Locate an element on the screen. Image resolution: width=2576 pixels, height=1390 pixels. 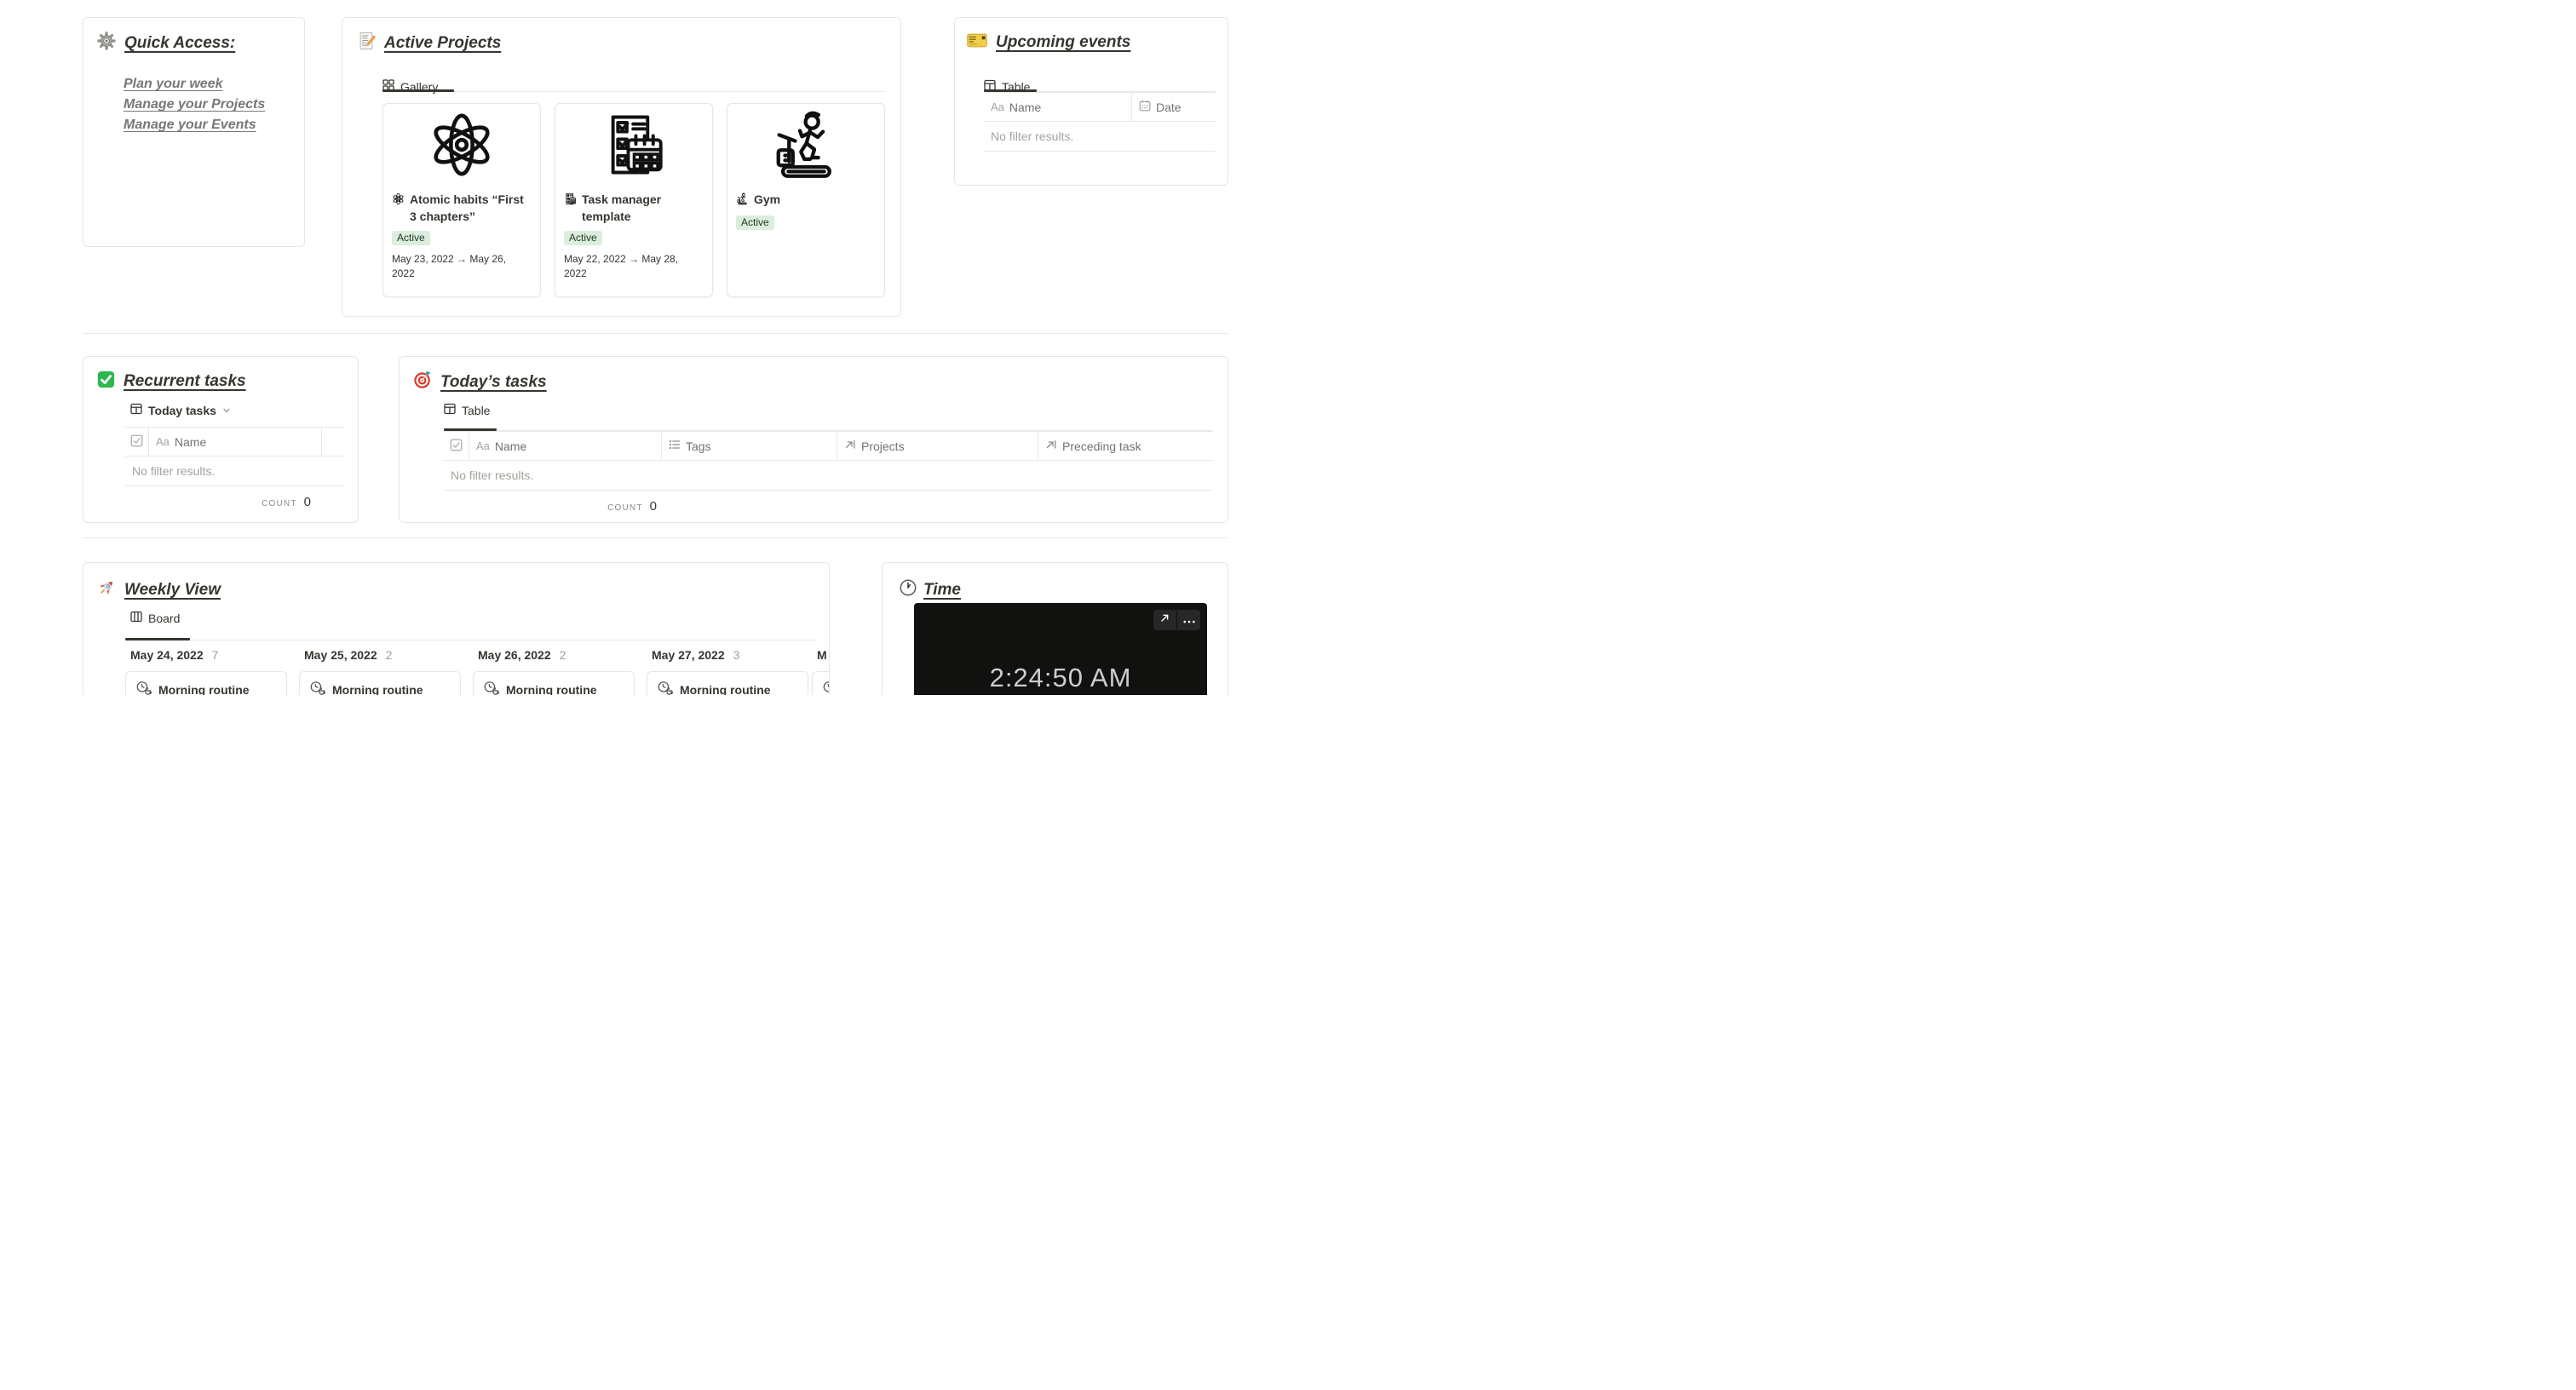
recurrent-empty-state: No filter results. is located at coordinates (234, 471).